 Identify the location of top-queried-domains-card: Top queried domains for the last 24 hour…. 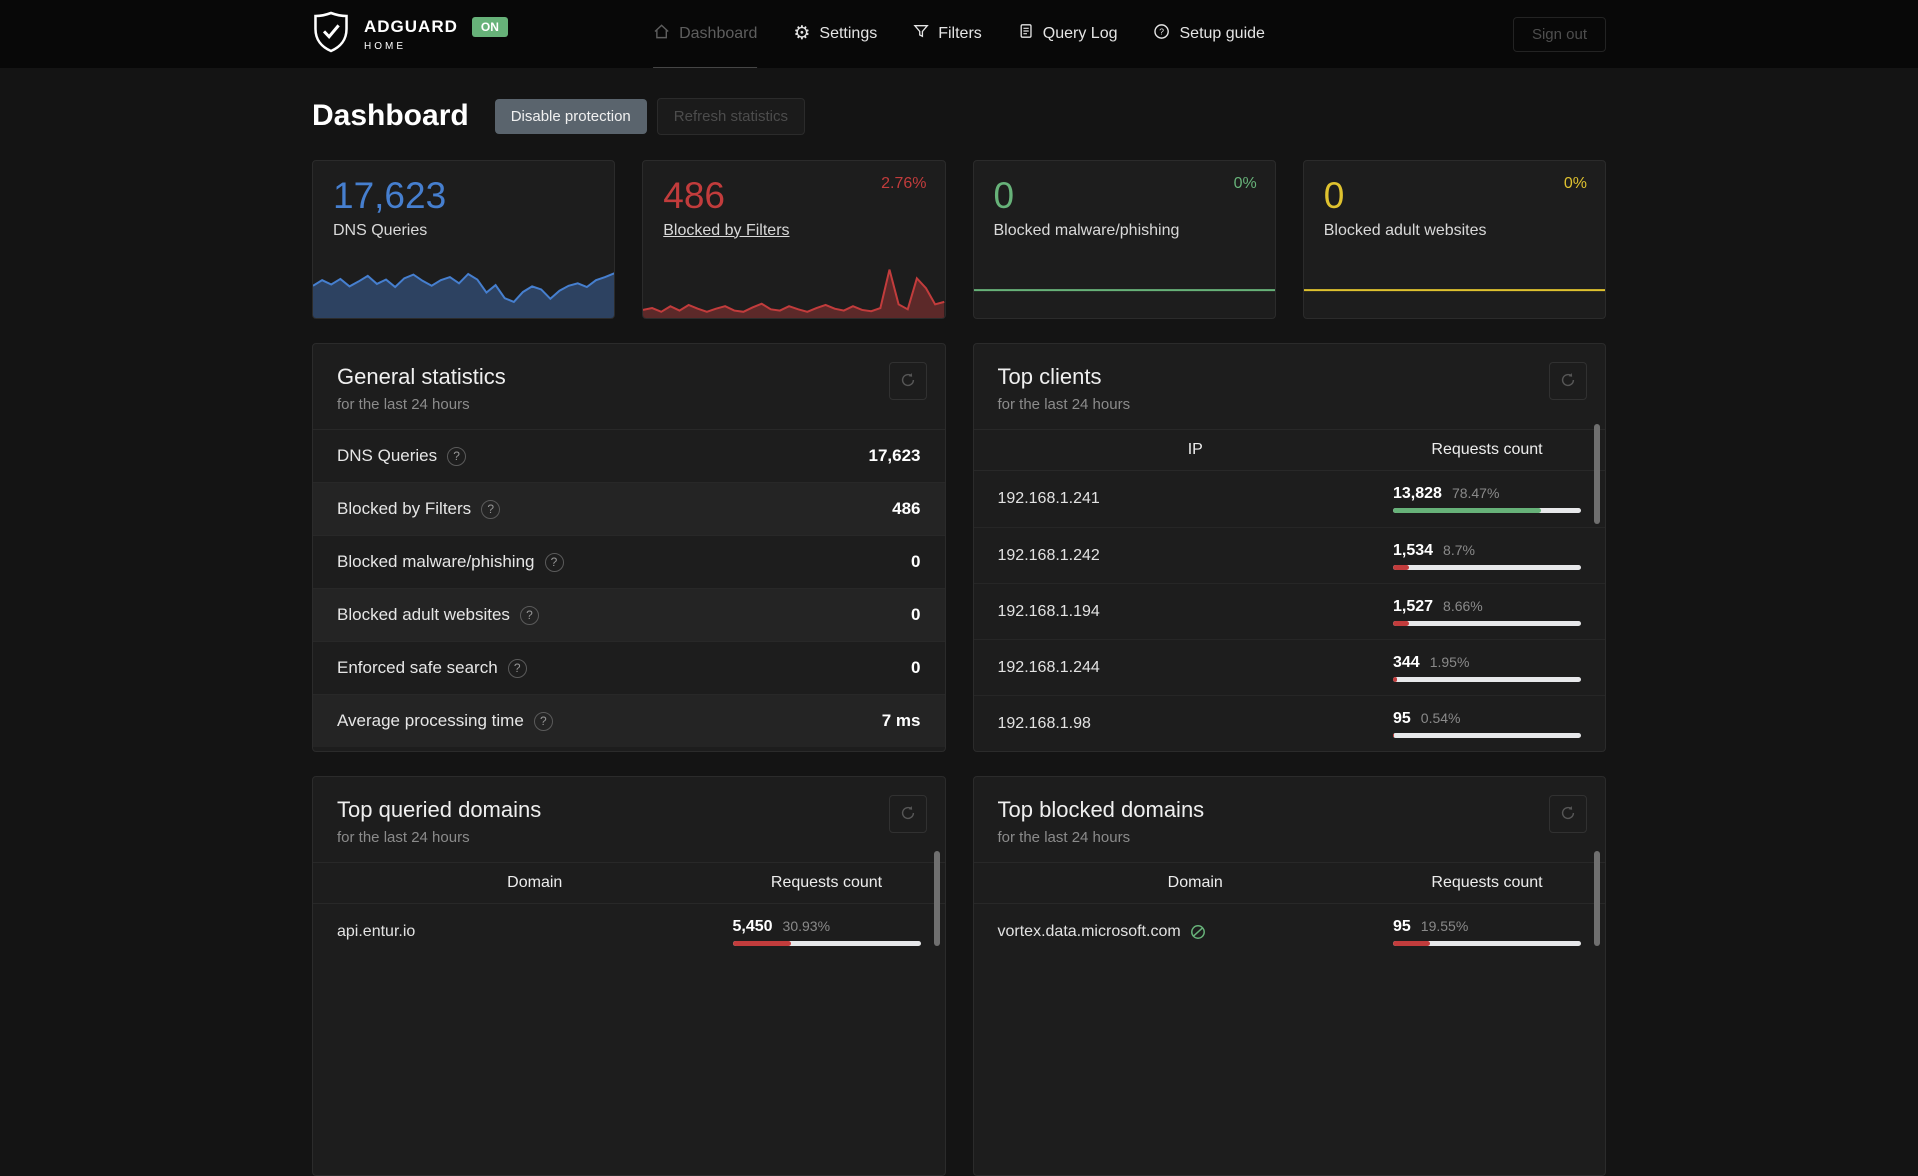
(629, 976).